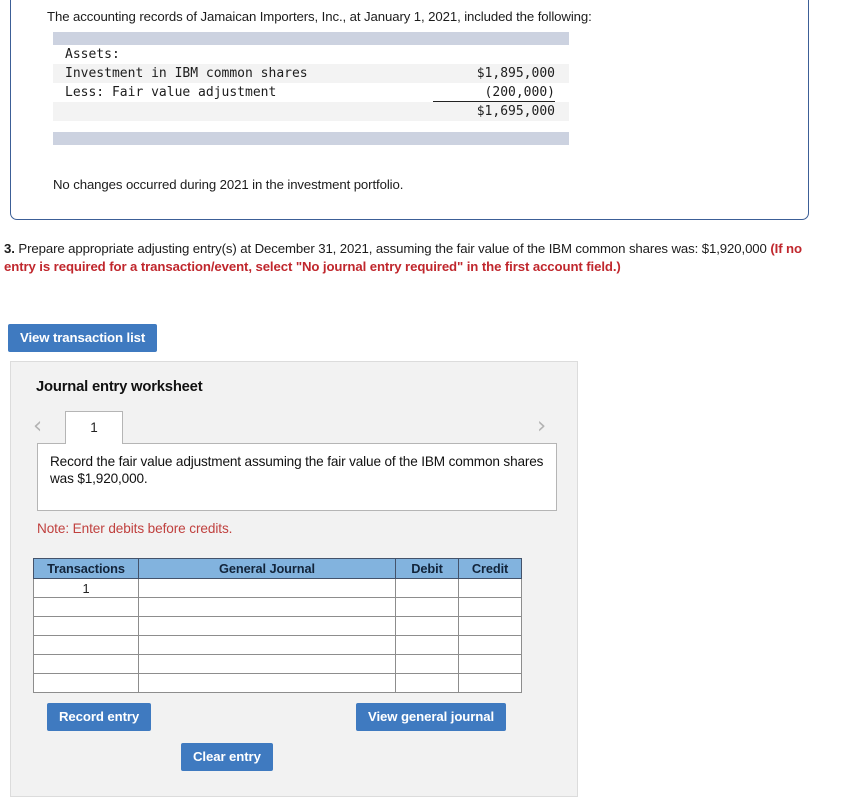  What do you see at coordinates (227, 757) in the screenshot?
I see `clear-entry-button: Clear entry` at bounding box center [227, 757].